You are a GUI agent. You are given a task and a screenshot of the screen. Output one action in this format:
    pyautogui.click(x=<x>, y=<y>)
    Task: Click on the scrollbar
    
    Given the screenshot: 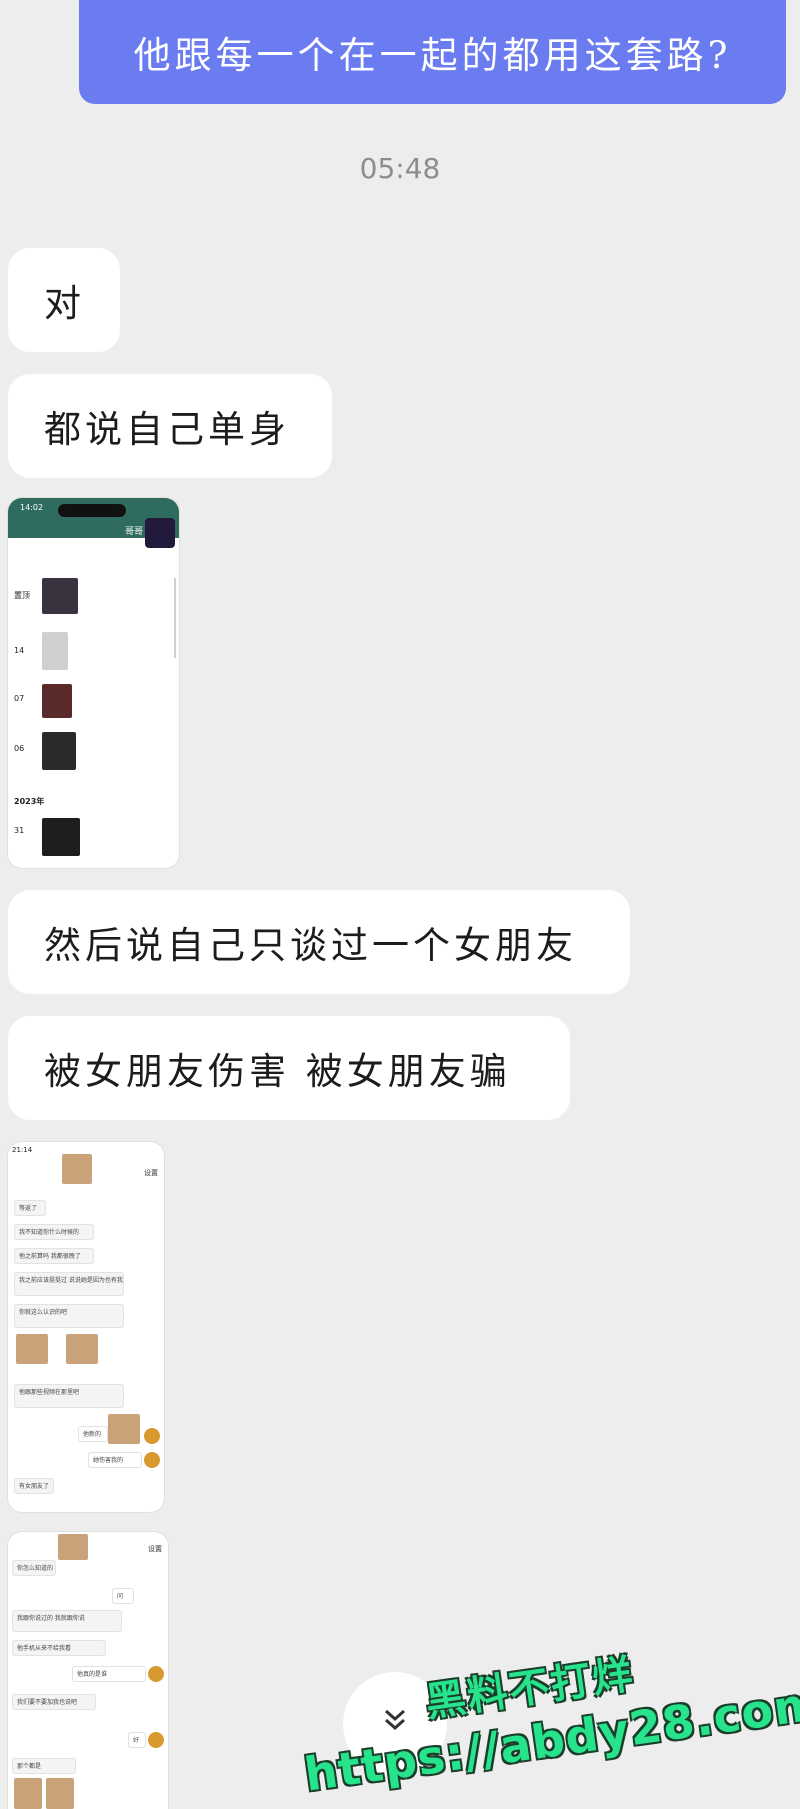 What is the action you would take?
    pyautogui.click(x=175, y=618)
    